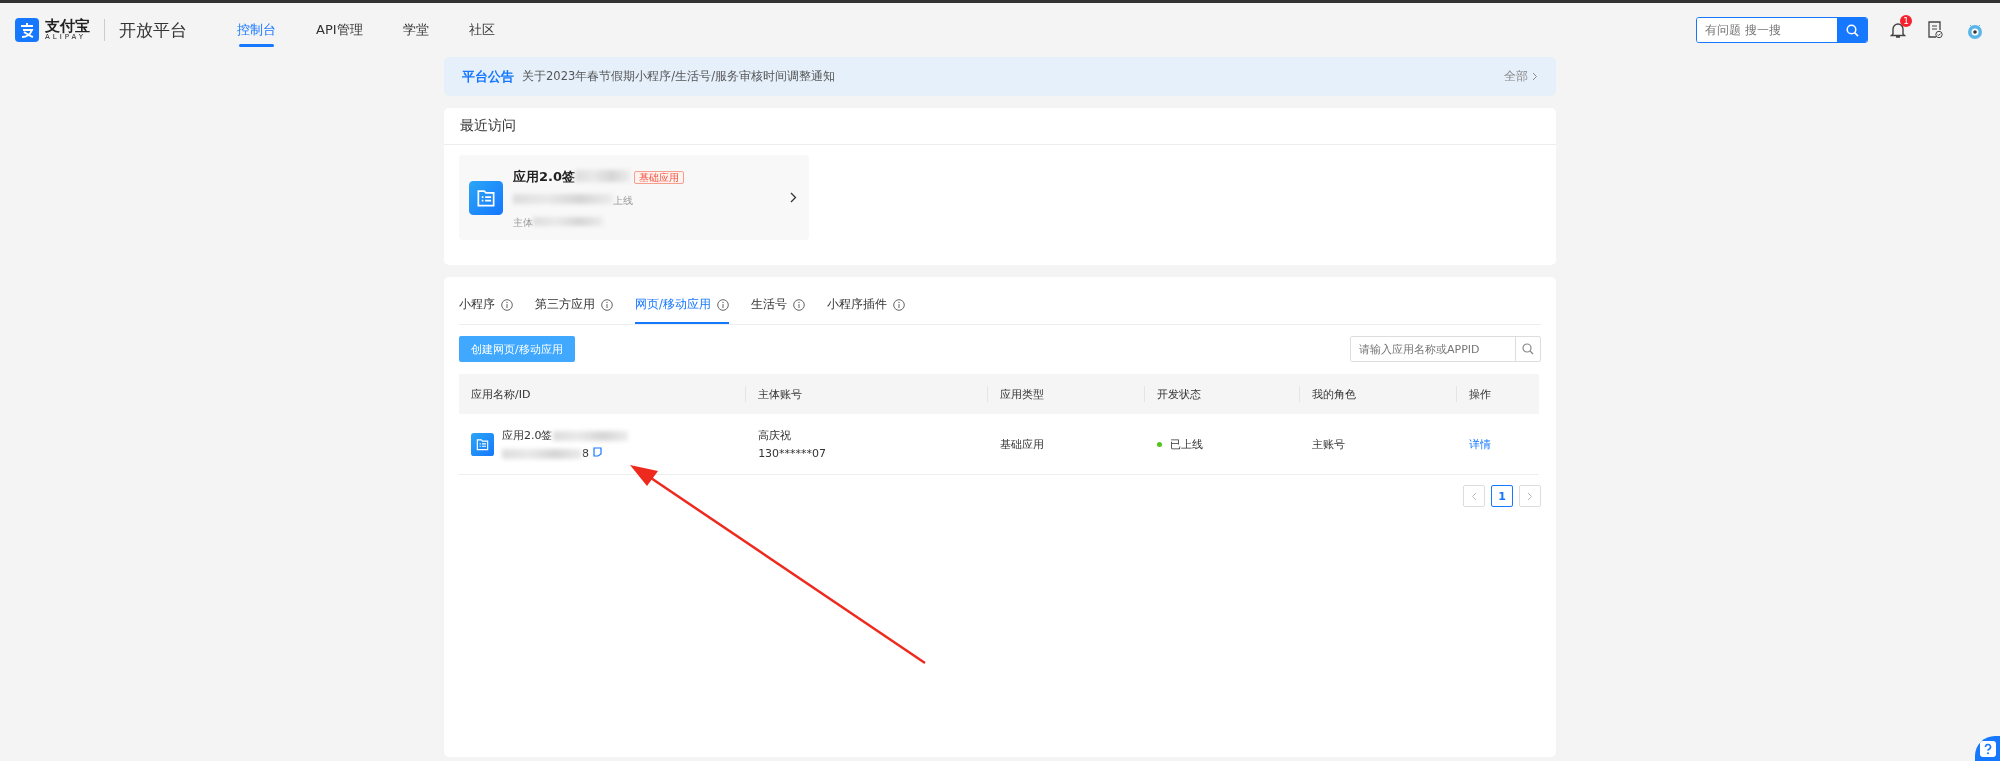 Image resolution: width=2000 pixels, height=761 pixels. I want to click on category-tab: 小程序插件, so click(865, 310).